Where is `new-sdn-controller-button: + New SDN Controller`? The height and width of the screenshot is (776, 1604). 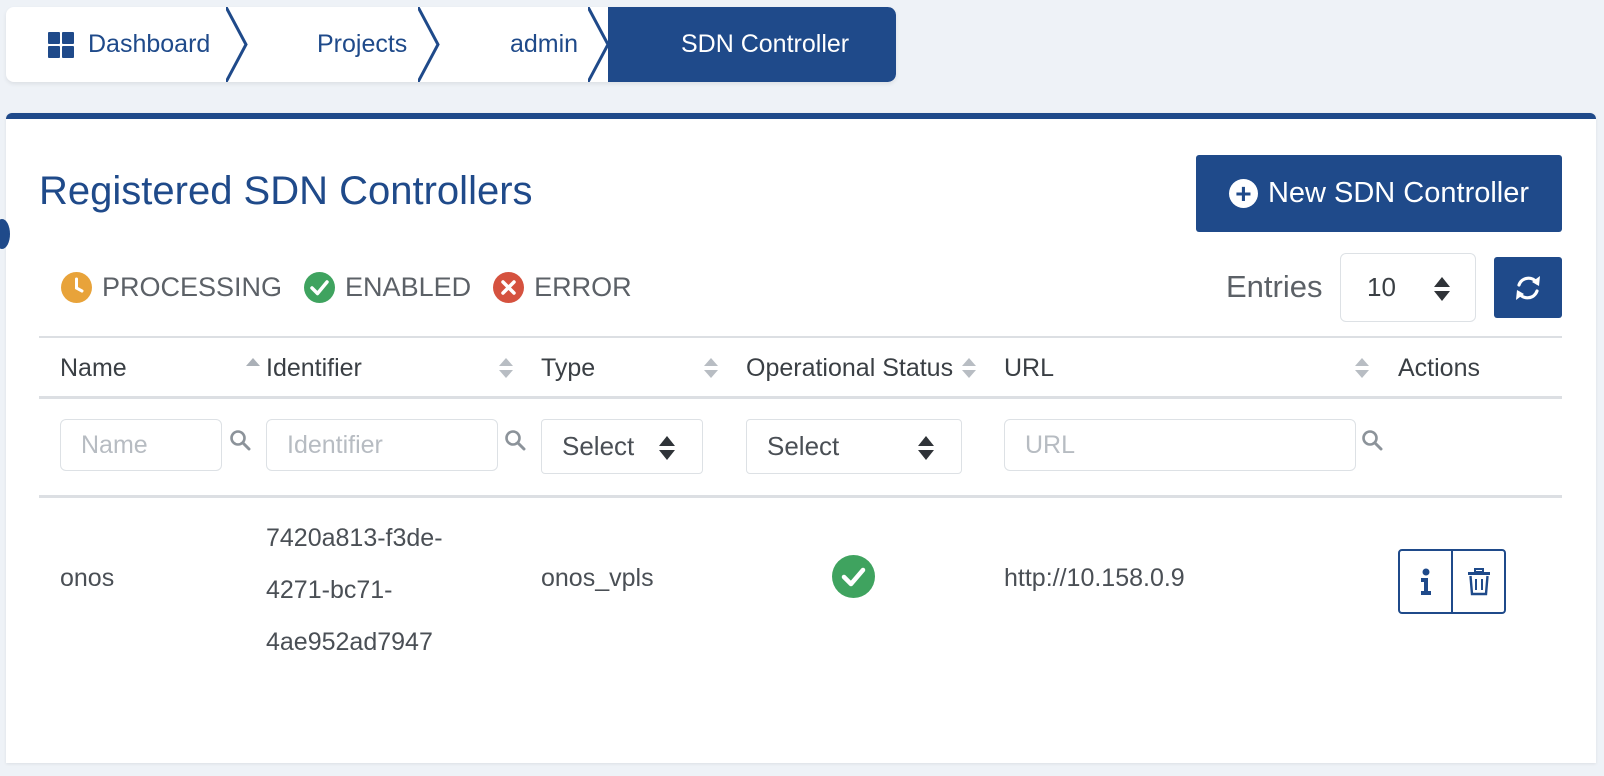
new-sdn-controller-button: + New SDN Controller is located at coordinates (1379, 193).